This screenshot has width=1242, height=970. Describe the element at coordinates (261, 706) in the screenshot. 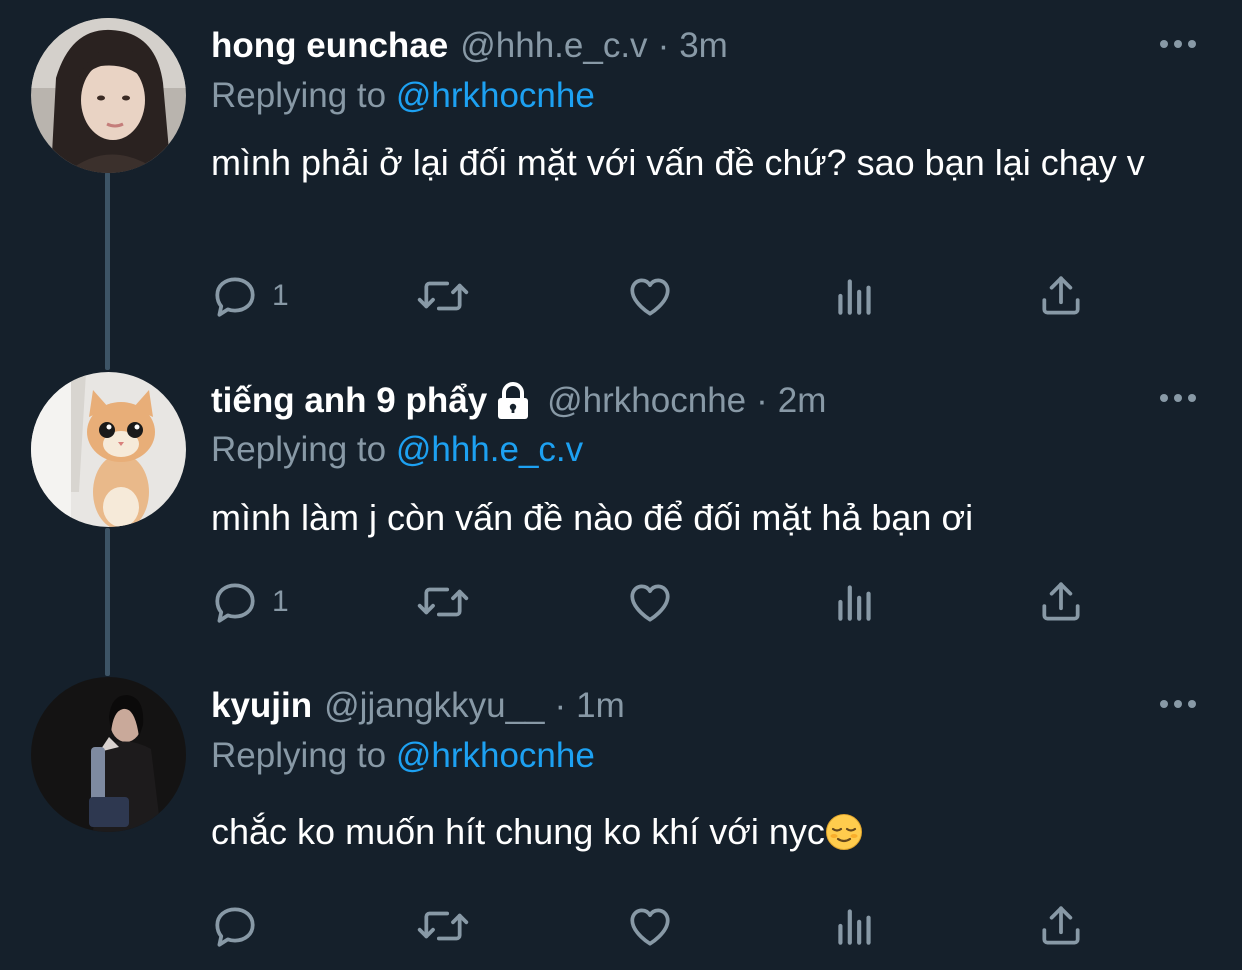

I see `display-name: kyujin` at that location.